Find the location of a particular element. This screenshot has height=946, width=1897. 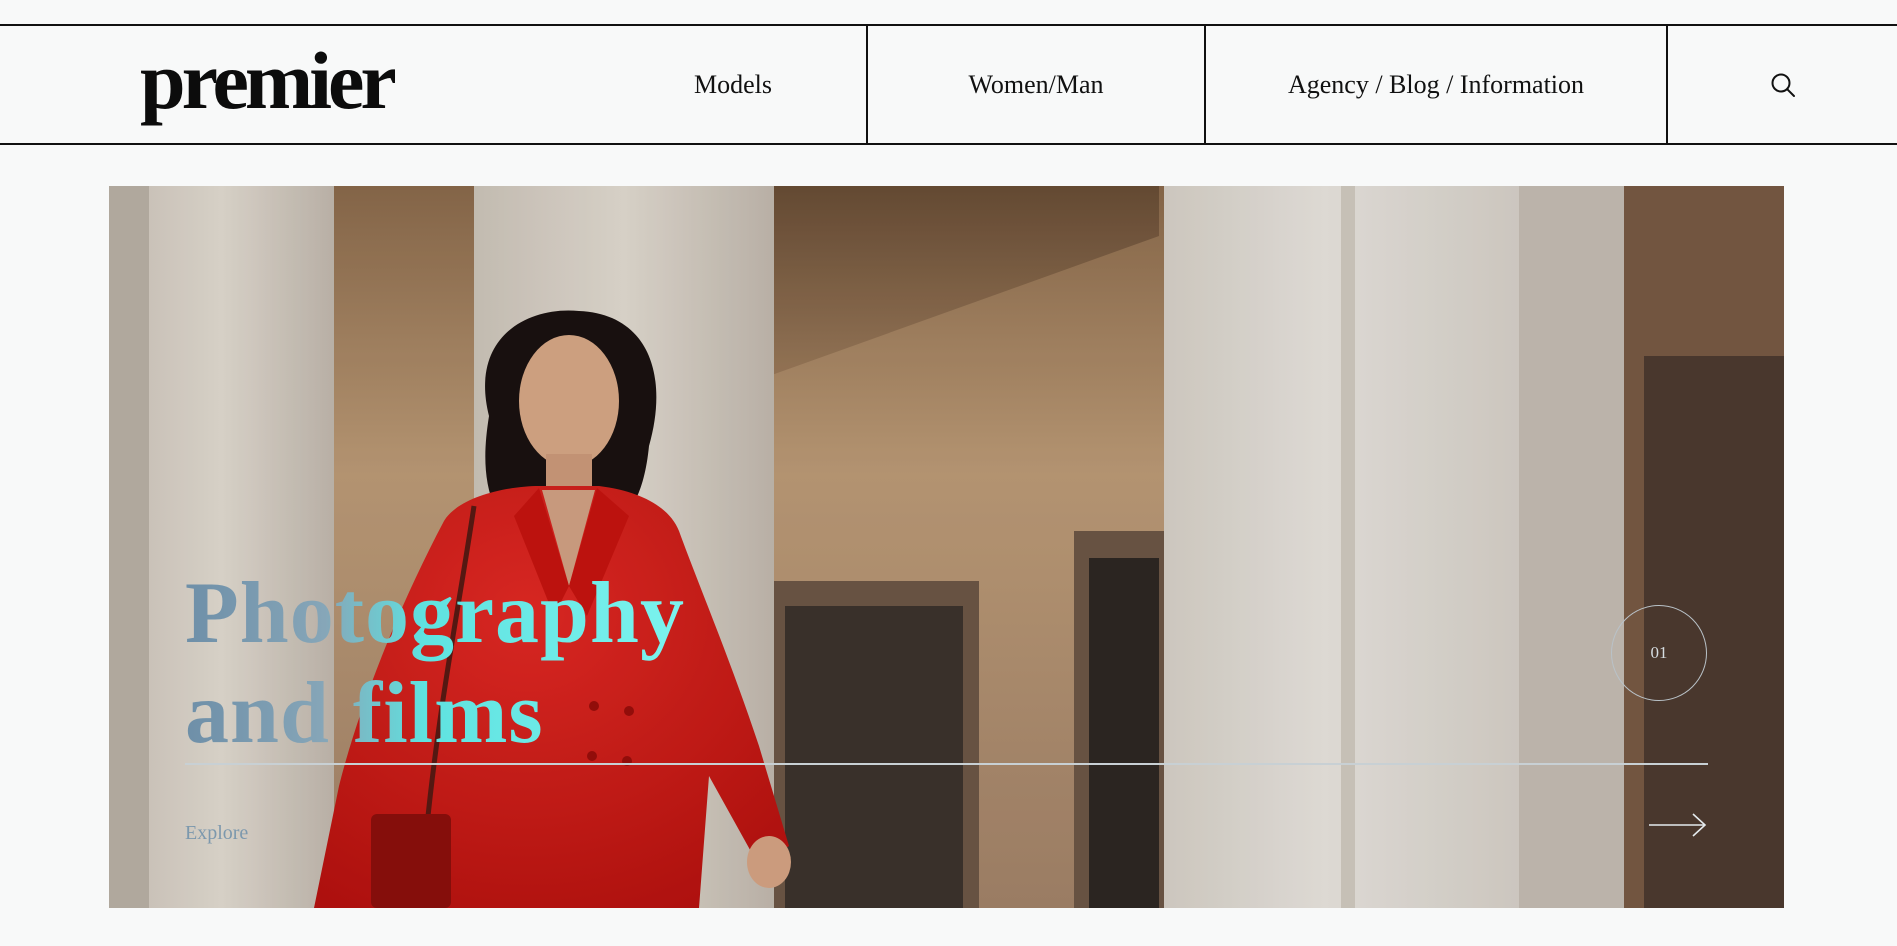

arrow-right-icon is located at coordinates (1678, 825).